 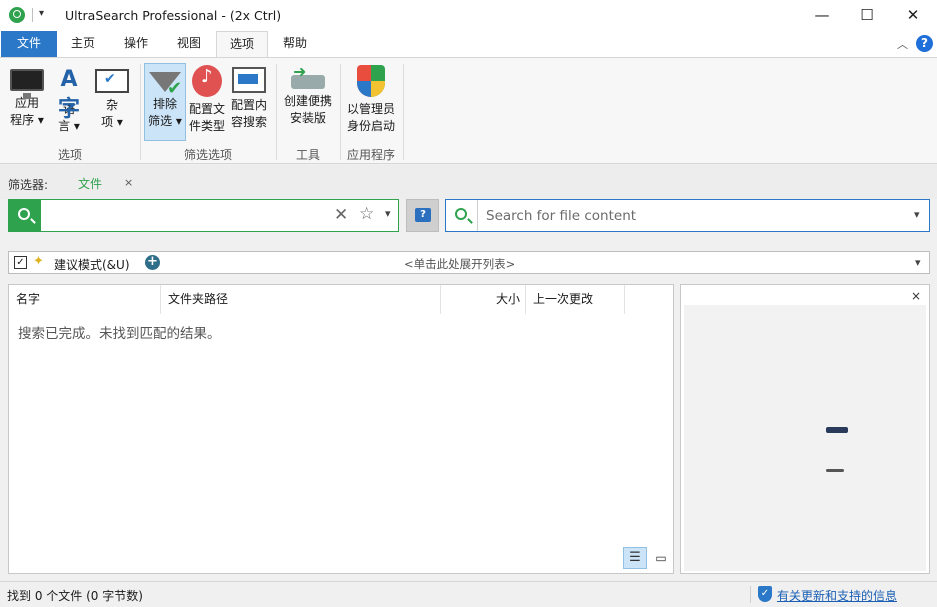 What do you see at coordinates (119, 334) in the screenshot?
I see `empty-results-message: 搜索已完成。未找到匹配的结果。` at bounding box center [119, 334].